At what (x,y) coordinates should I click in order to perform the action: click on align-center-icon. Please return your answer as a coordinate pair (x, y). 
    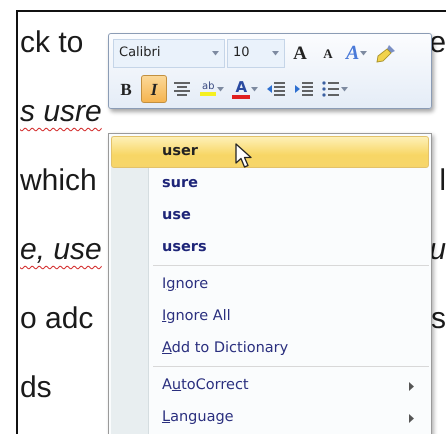
    Looking at the image, I should click on (182, 89).